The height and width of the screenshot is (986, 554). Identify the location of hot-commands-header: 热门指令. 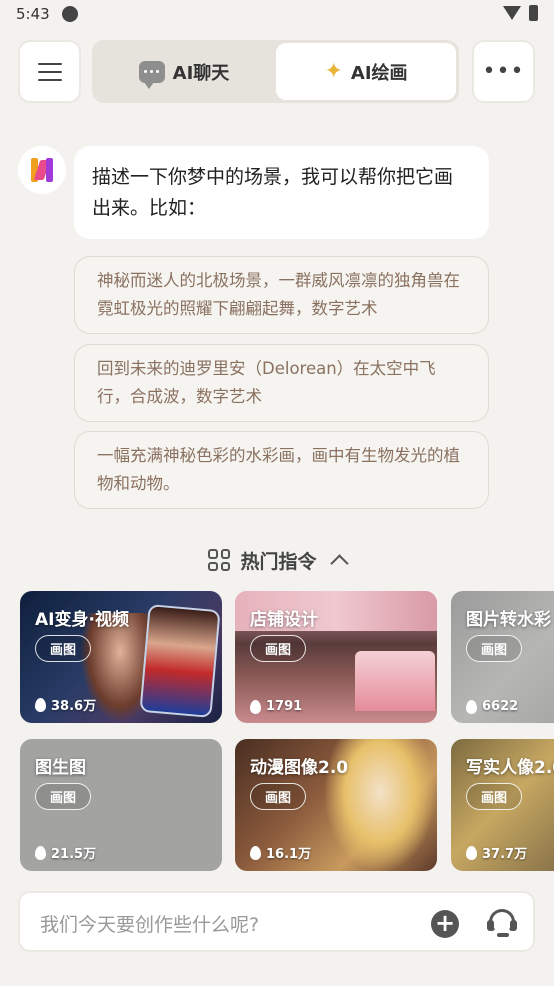
(277, 560).